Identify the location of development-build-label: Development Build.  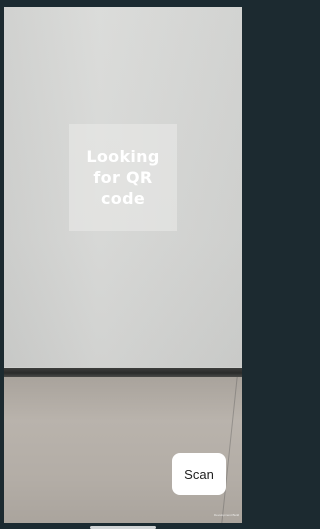
(227, 515).